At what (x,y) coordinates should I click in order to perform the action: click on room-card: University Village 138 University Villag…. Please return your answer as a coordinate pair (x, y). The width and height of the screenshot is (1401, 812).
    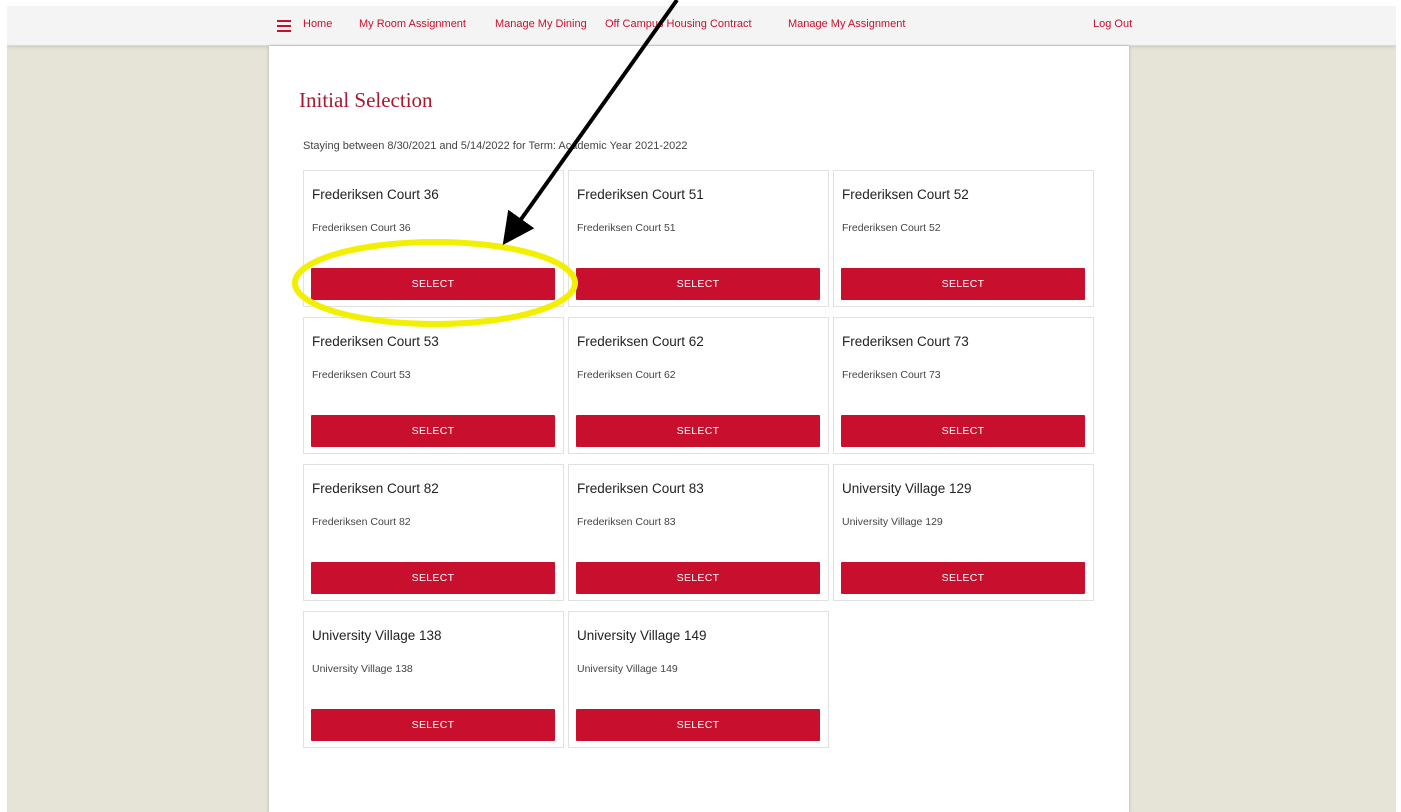
    Looking at the image, I should click on (433, 679).